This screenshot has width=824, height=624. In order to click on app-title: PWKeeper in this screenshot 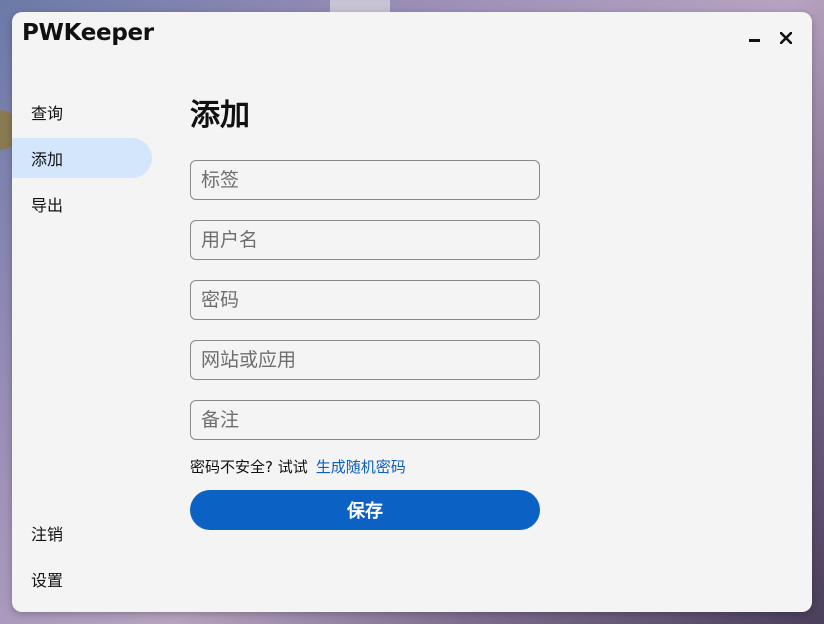, I will do `click(88, 33)`.